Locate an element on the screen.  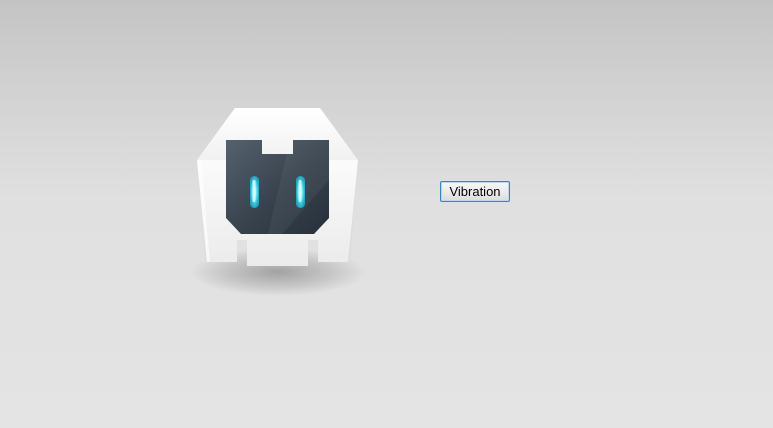
cordova-robot-logo-icon is located at coordinates (277, 200).